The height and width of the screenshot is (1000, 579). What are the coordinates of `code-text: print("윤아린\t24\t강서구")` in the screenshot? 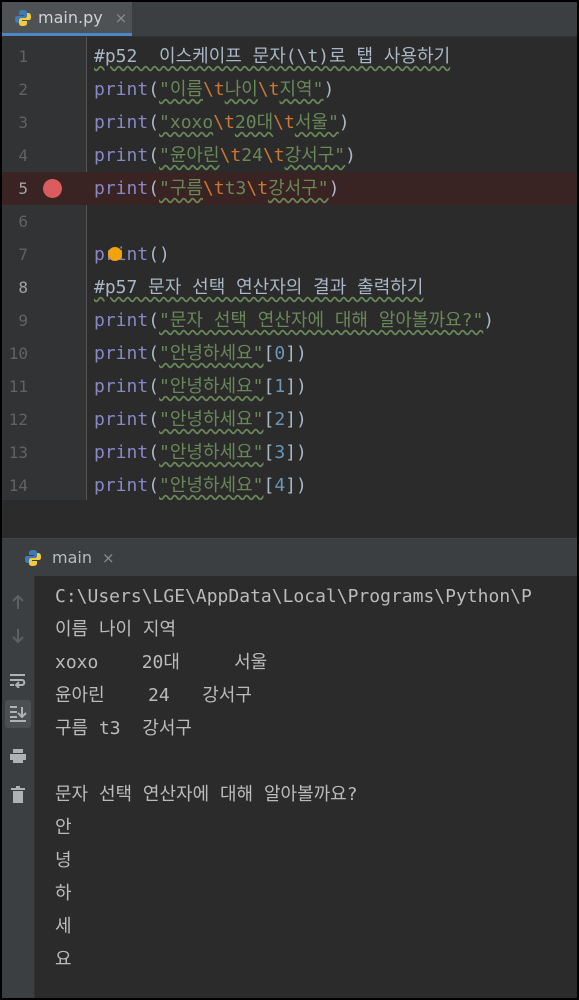 It's located at (225, 155).